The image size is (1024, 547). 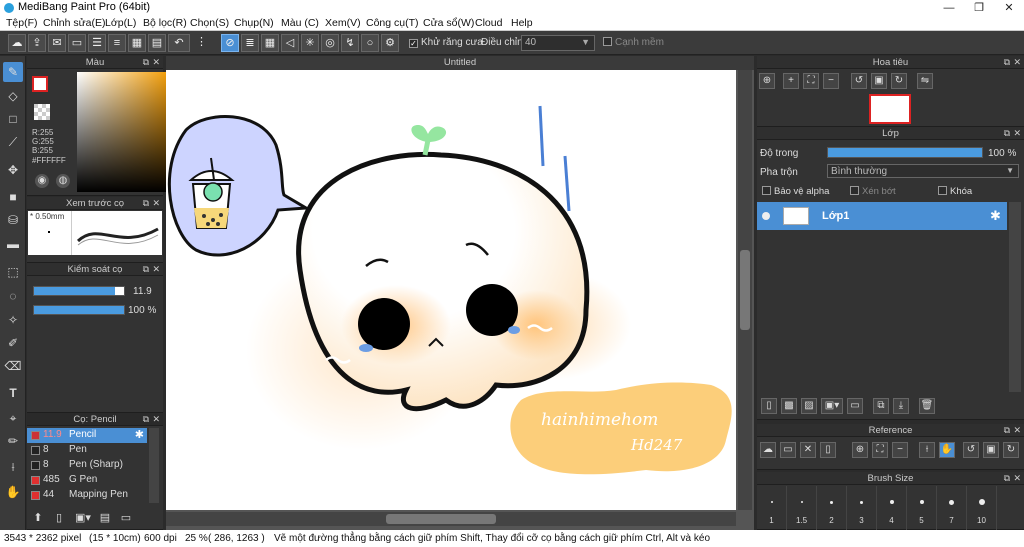 What do you see at coordinates (157, 43) in the screenshot?
I see `layout-icon: ▤` at bounding box center [157, 43].